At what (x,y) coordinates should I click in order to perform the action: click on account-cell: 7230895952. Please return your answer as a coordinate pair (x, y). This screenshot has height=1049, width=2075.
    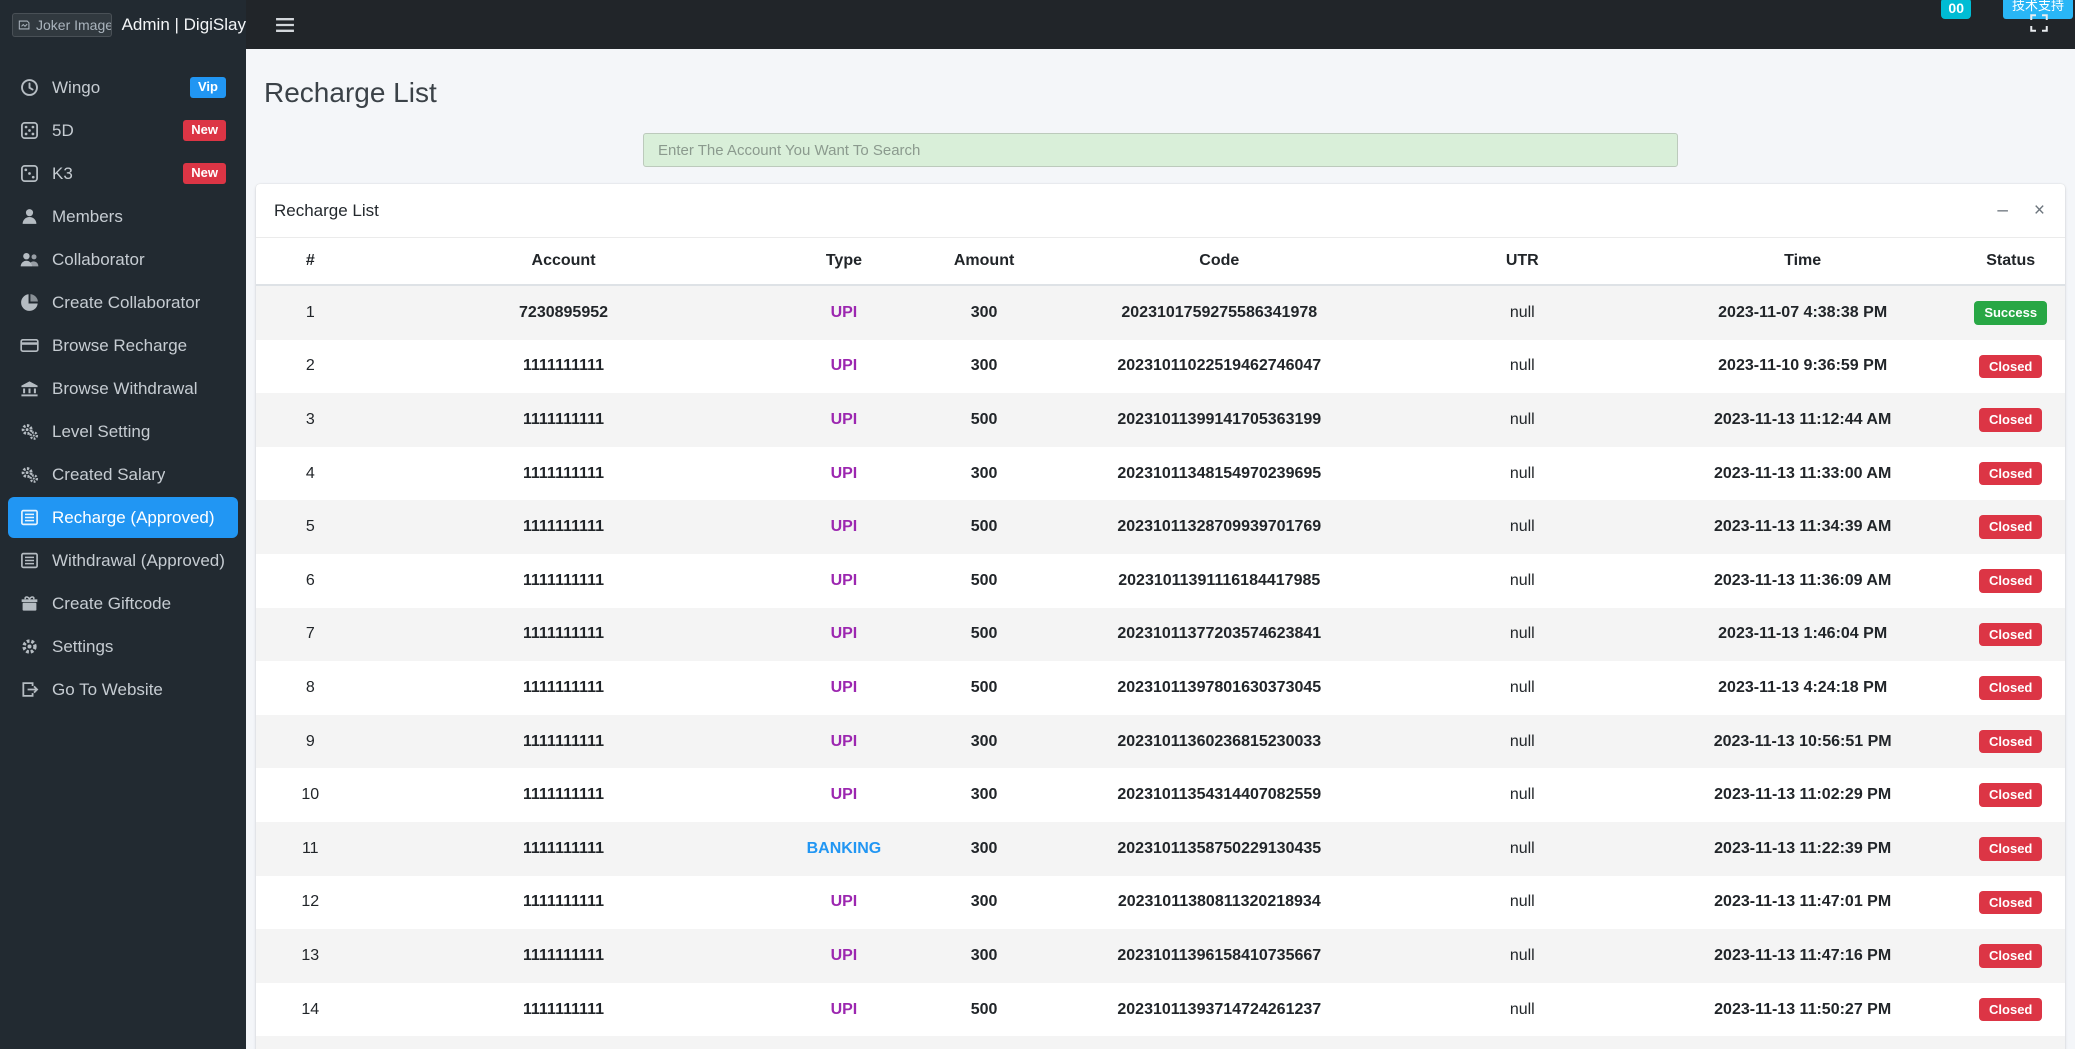
    Looking at the image, I should click on (564, 312).